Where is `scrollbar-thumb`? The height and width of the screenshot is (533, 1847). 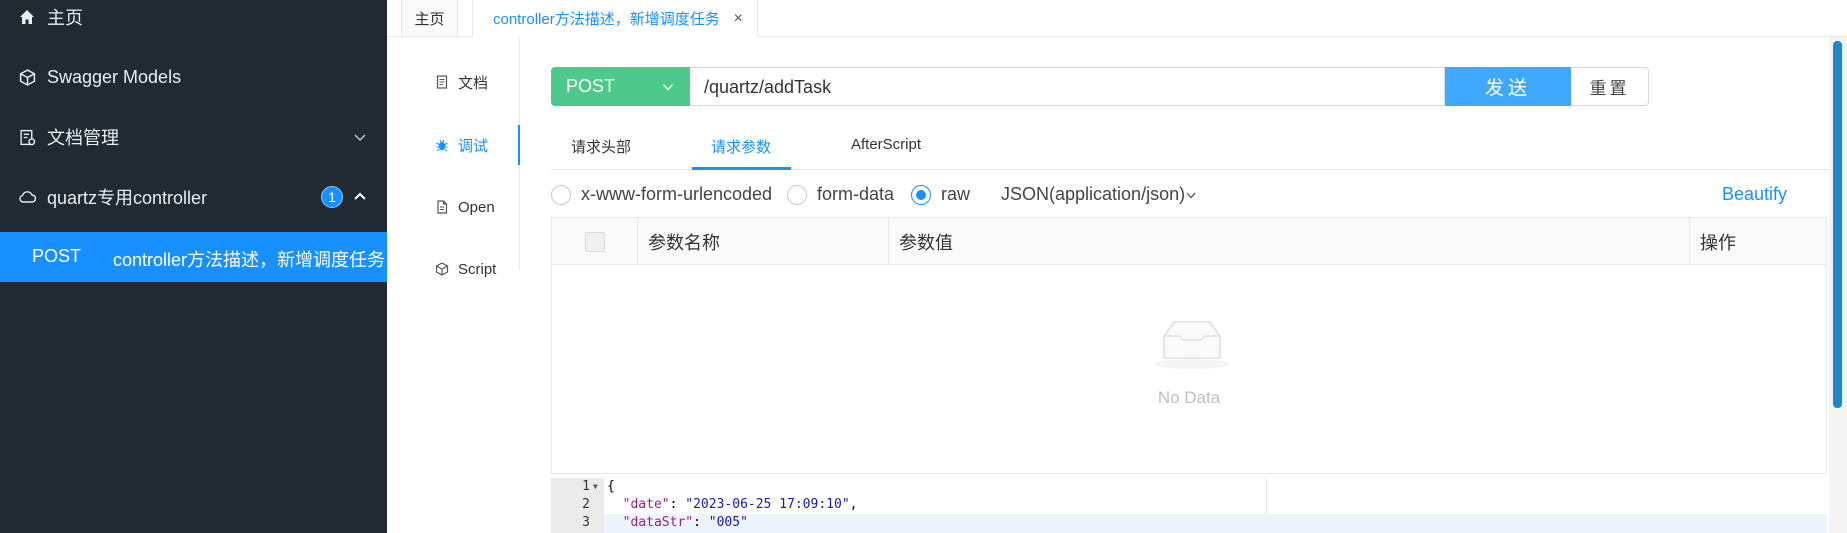 scrollbar-thumb is located at coordinates (1837, 224).